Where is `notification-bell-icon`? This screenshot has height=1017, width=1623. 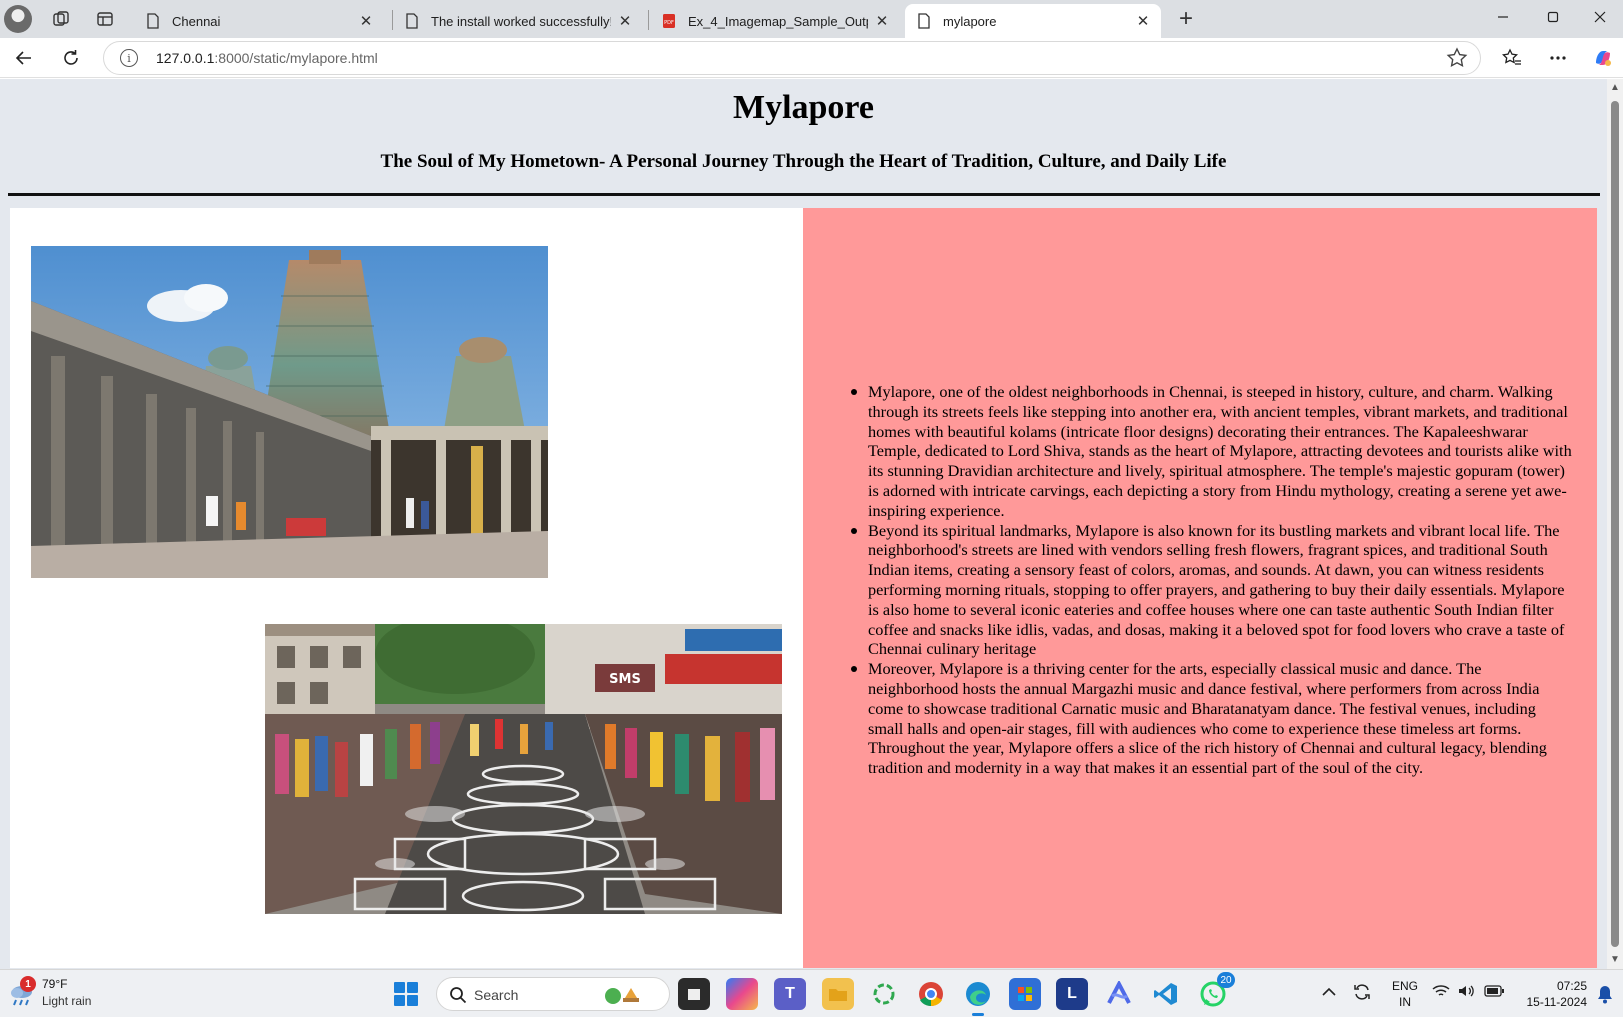
notification-bell-icon is located at coordinates (1605, 994).